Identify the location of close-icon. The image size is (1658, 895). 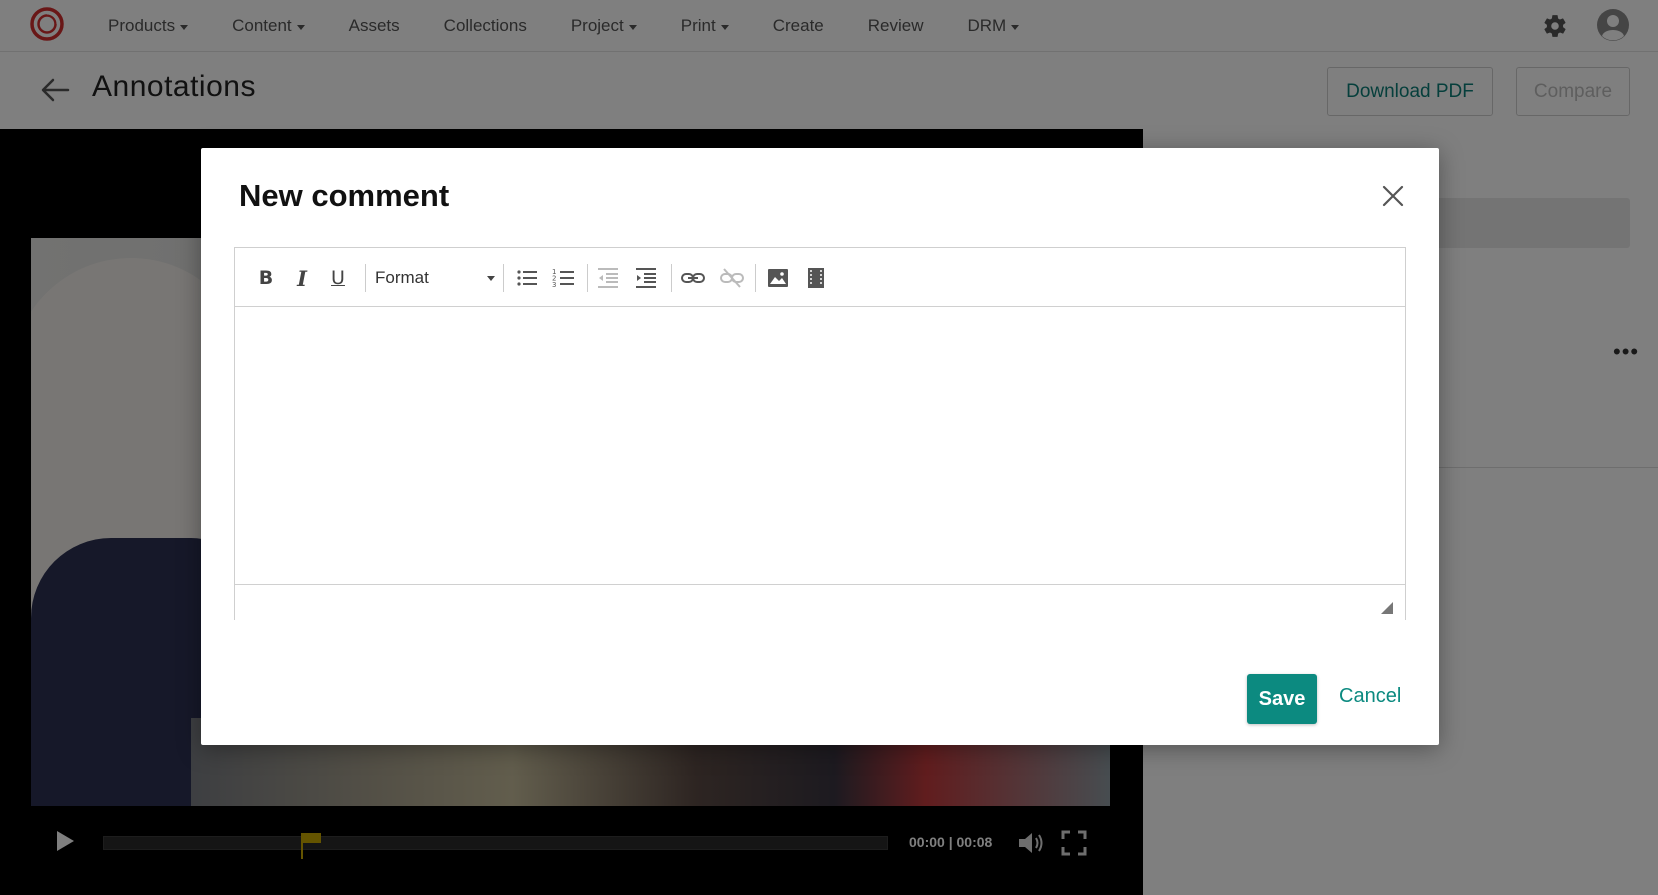
(1393, 196).